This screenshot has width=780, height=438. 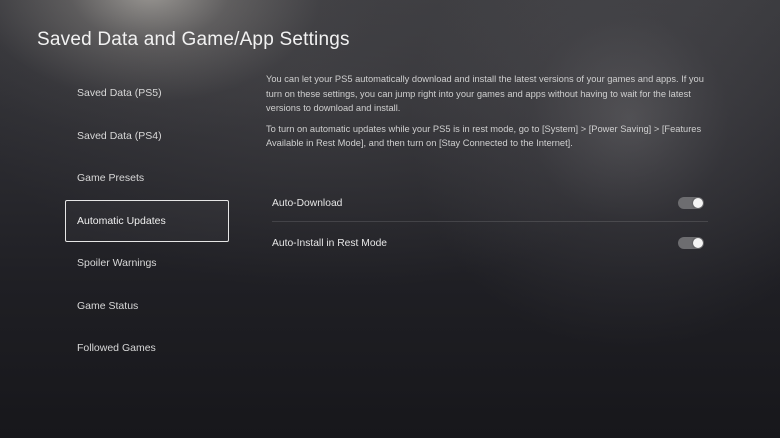 I want to click on settings-list: Auto-Download Auto-Install in Rest Mode, so click(x=490, y=223).